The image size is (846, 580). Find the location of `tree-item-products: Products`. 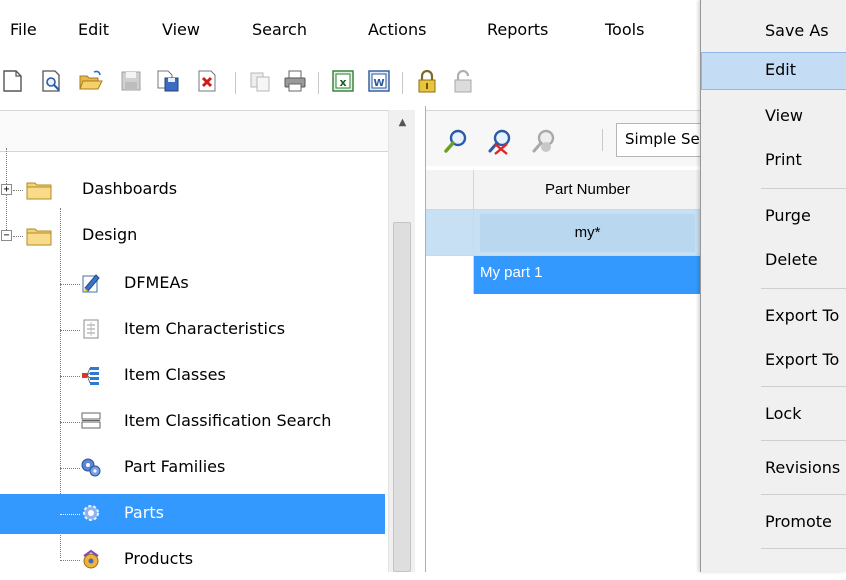

tree-item-products: Products is located at coordinates (192, 560).